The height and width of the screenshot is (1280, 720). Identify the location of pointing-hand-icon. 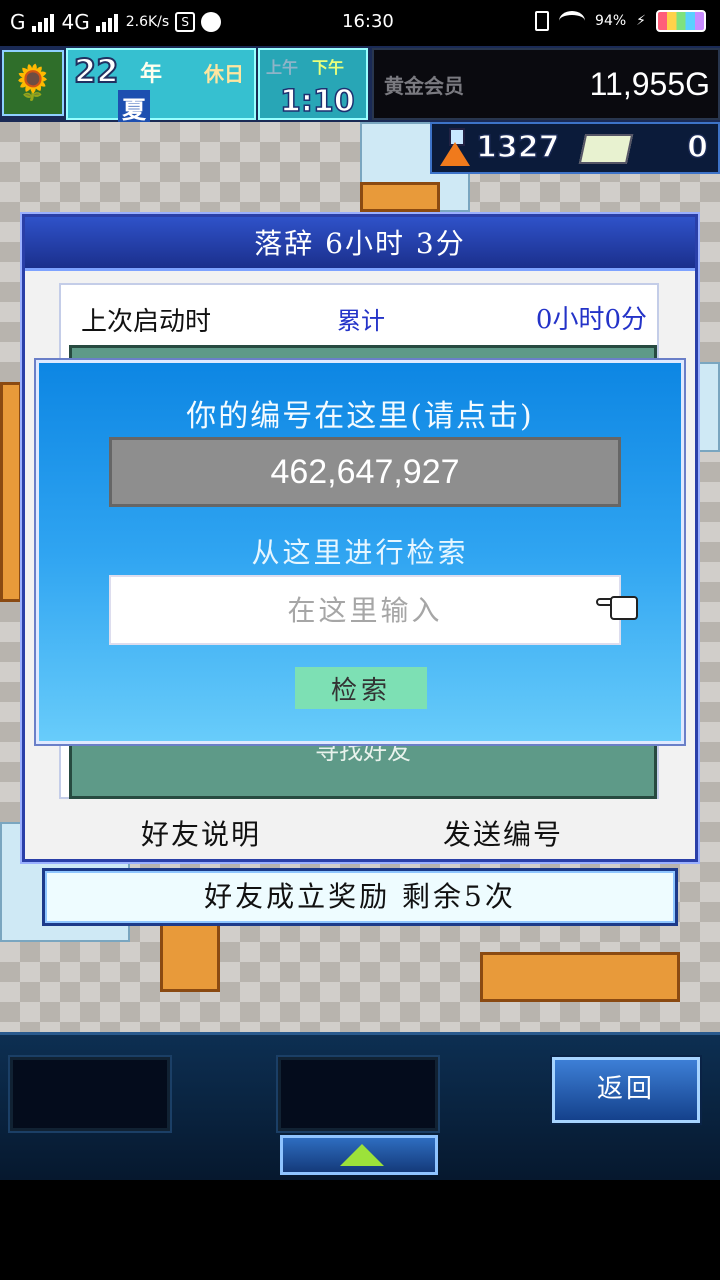
(621, 607).